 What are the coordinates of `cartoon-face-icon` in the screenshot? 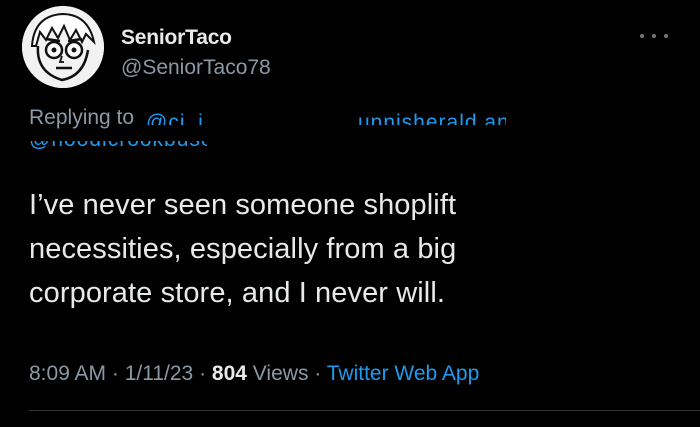 It's located at (63, 47).